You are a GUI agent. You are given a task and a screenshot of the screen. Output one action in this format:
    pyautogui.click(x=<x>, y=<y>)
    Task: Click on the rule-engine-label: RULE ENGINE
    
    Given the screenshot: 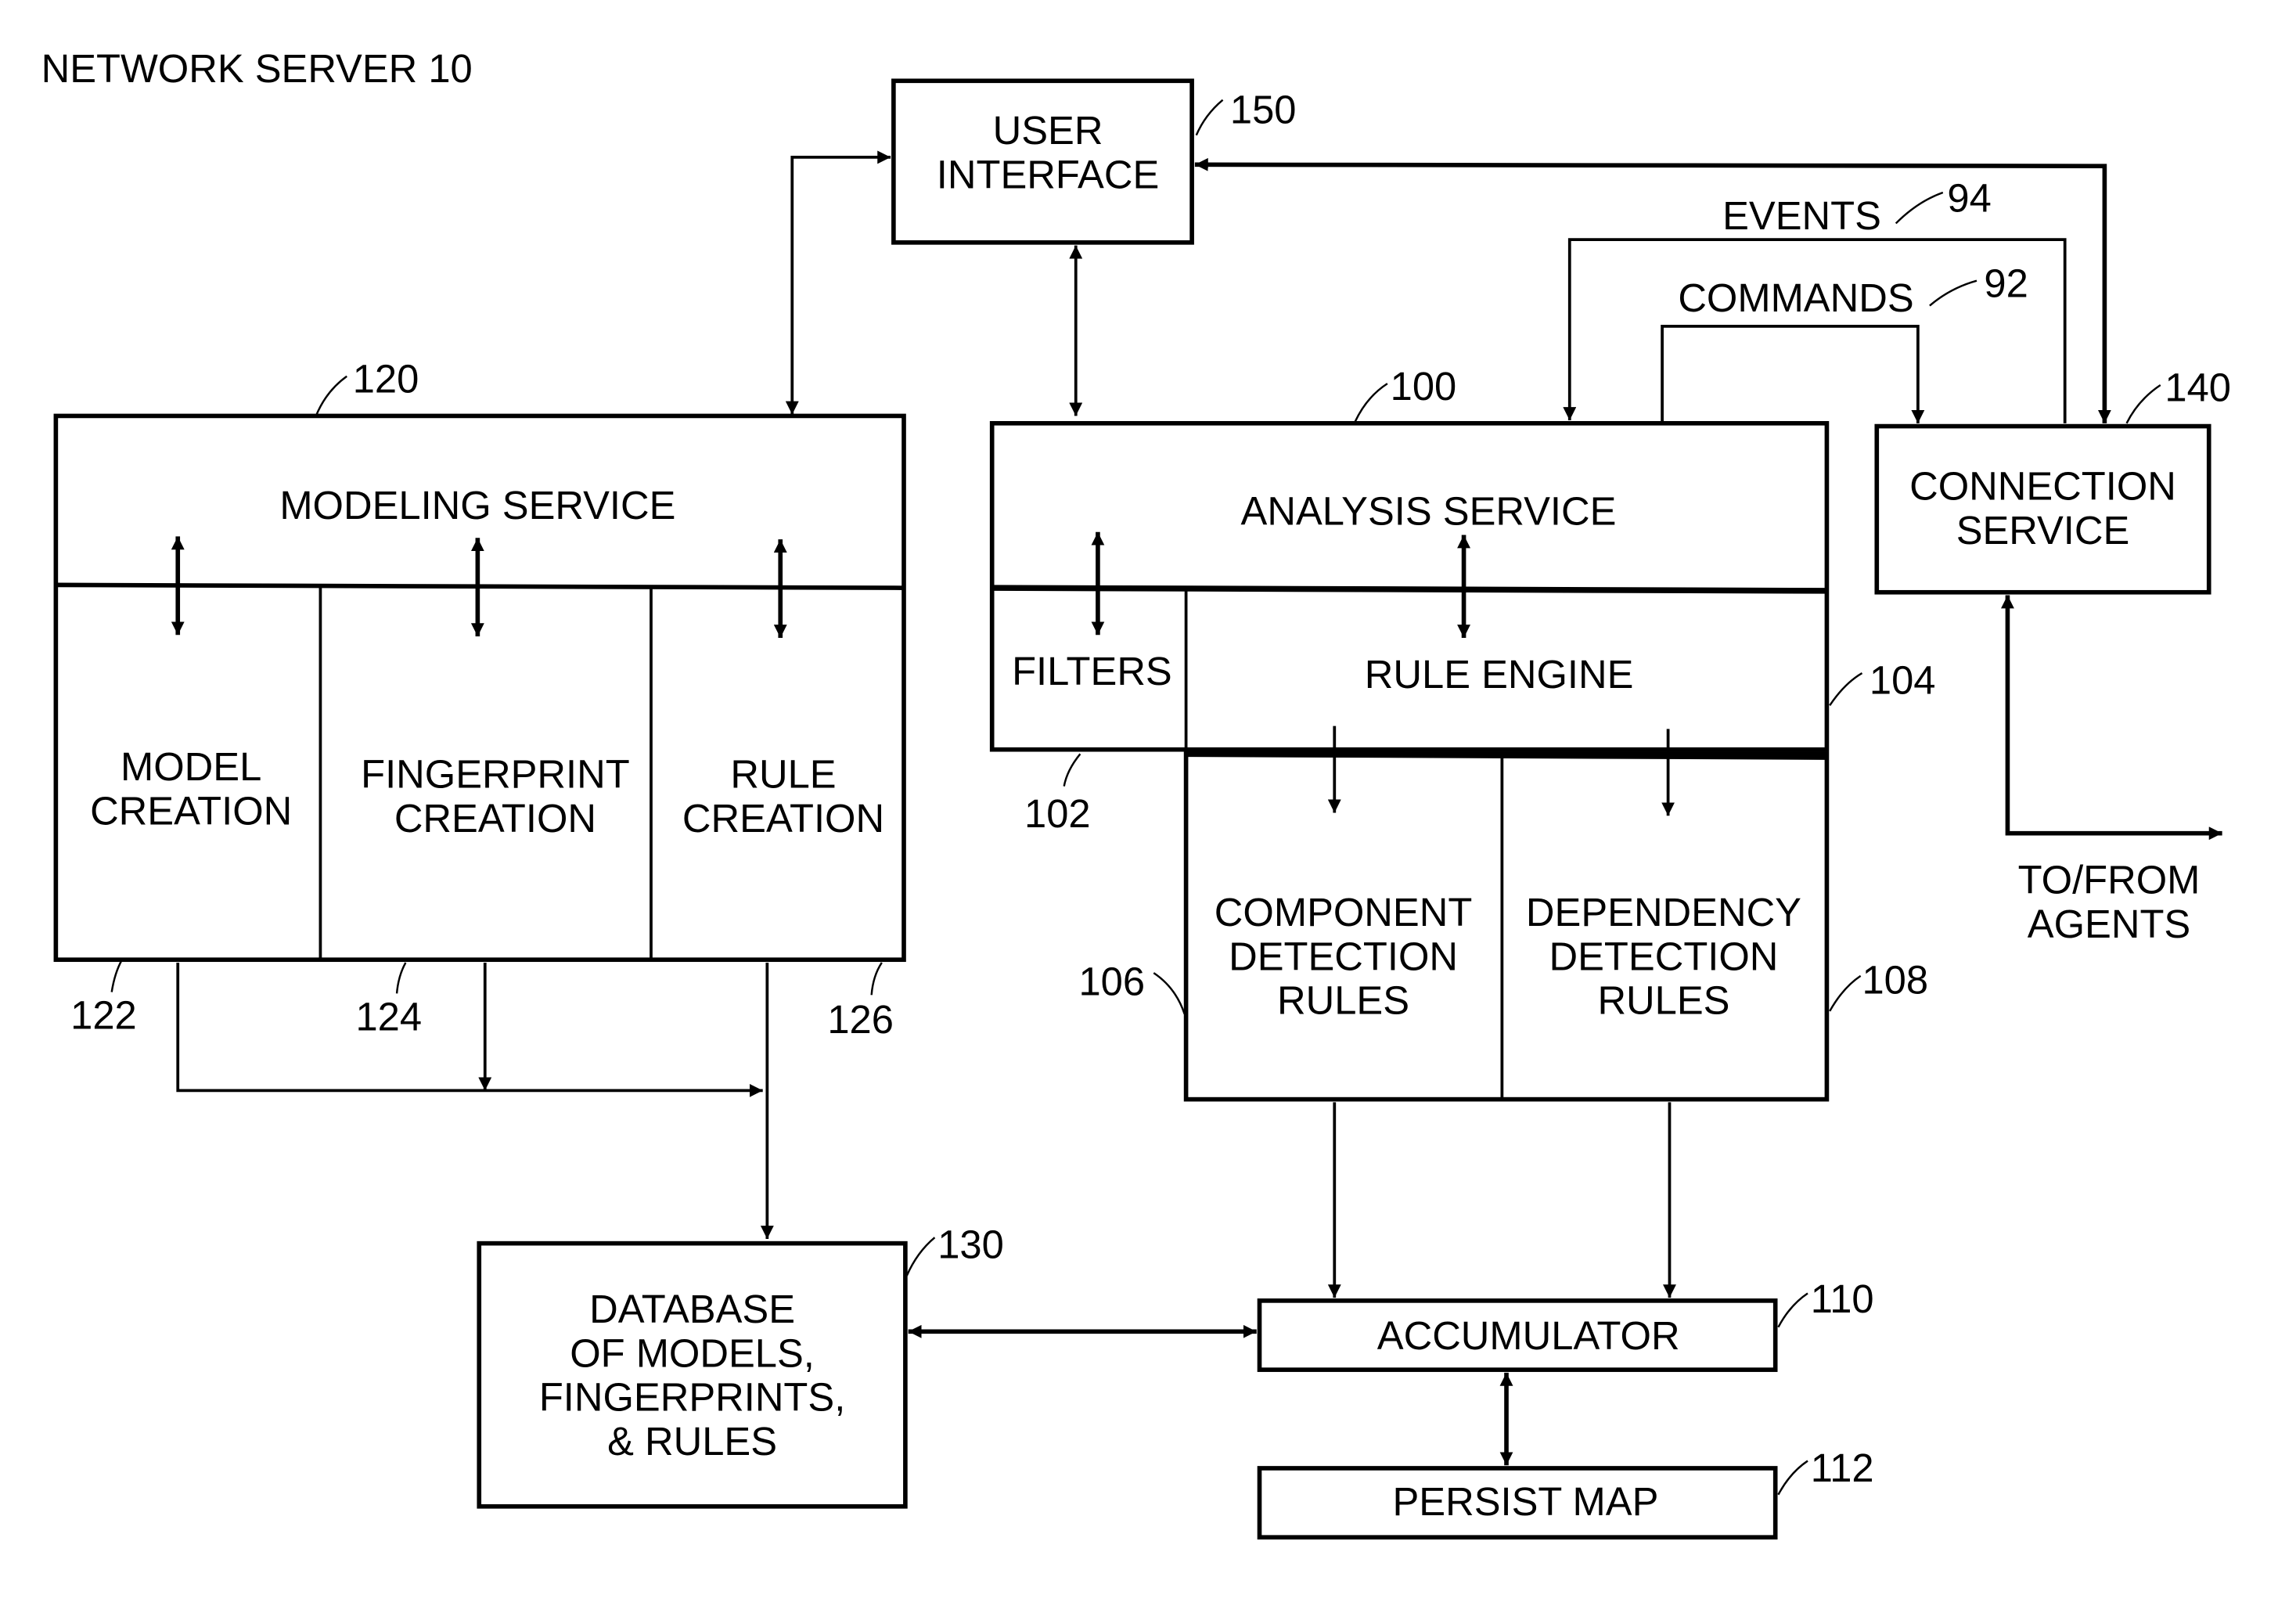 What is the action you would take?
    pyautogui.click(x=1499, y=674)
    